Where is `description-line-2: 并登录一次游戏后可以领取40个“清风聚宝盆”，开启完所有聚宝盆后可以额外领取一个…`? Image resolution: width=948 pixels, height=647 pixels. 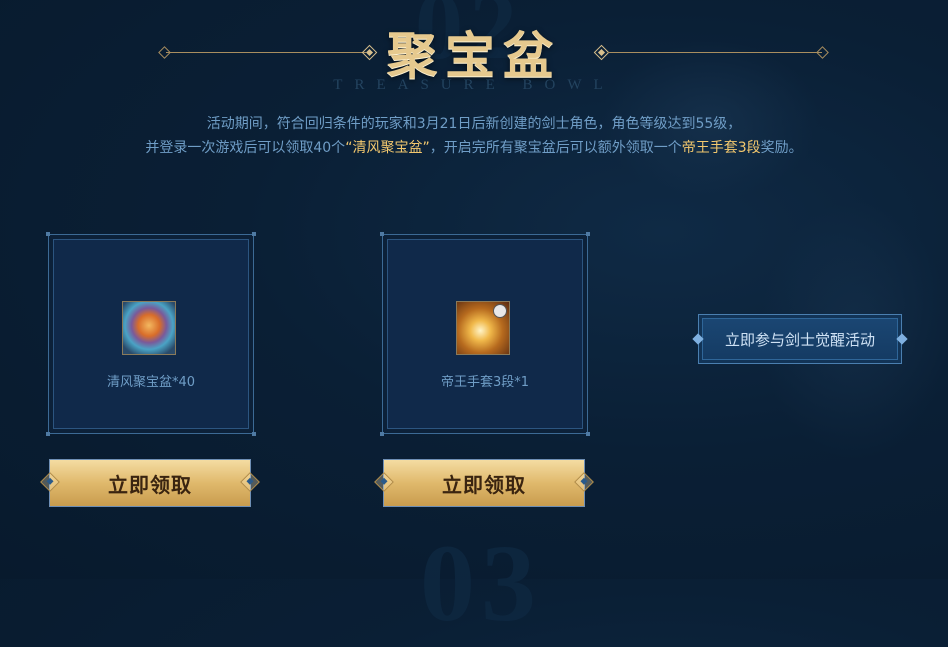
description-line-2: 并登录一次游戏后可以领取40个“清风聚宝盆”，开启完所有聚宝盆后可以额外领取一个… is located at coordinates (474, 148).